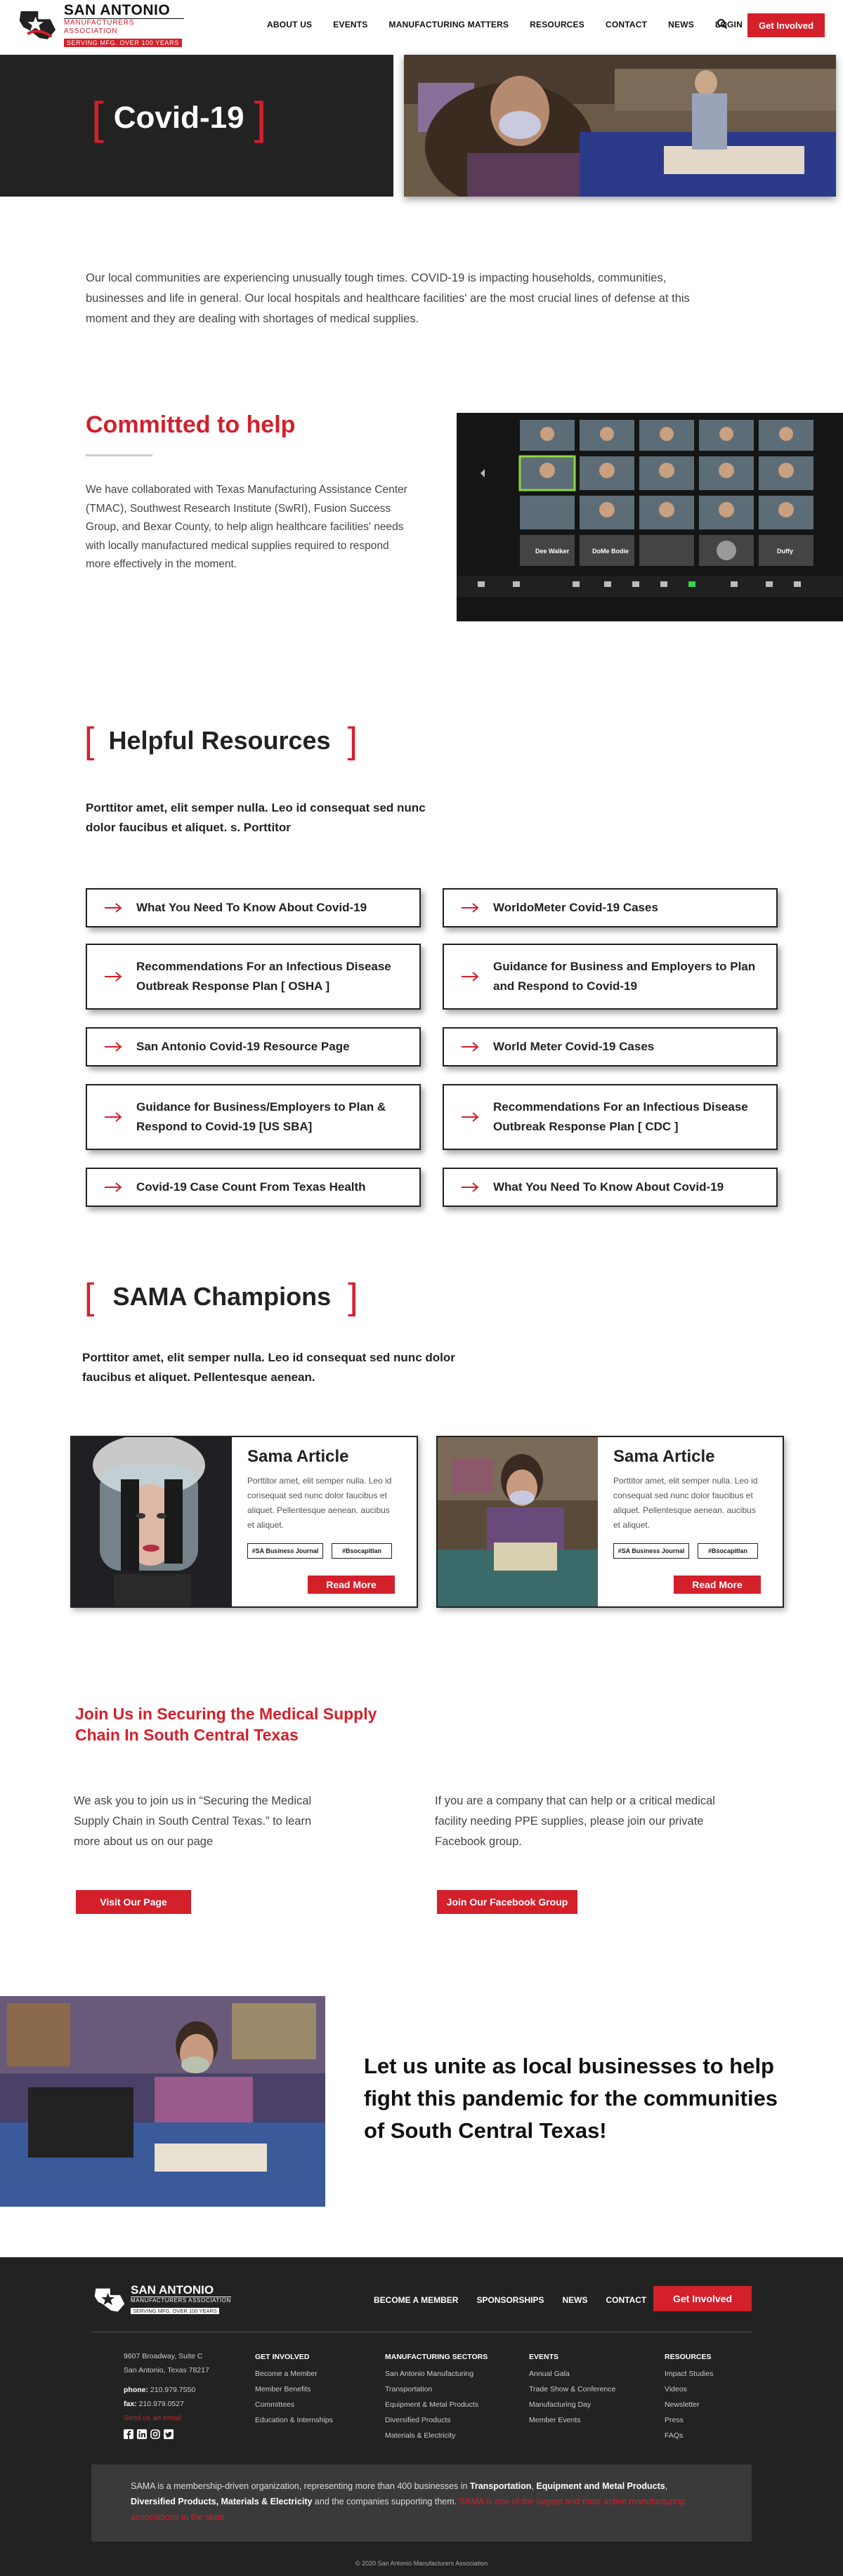  I want to click on zoom-name-label: DoMe Bodie, so click(610, 551).